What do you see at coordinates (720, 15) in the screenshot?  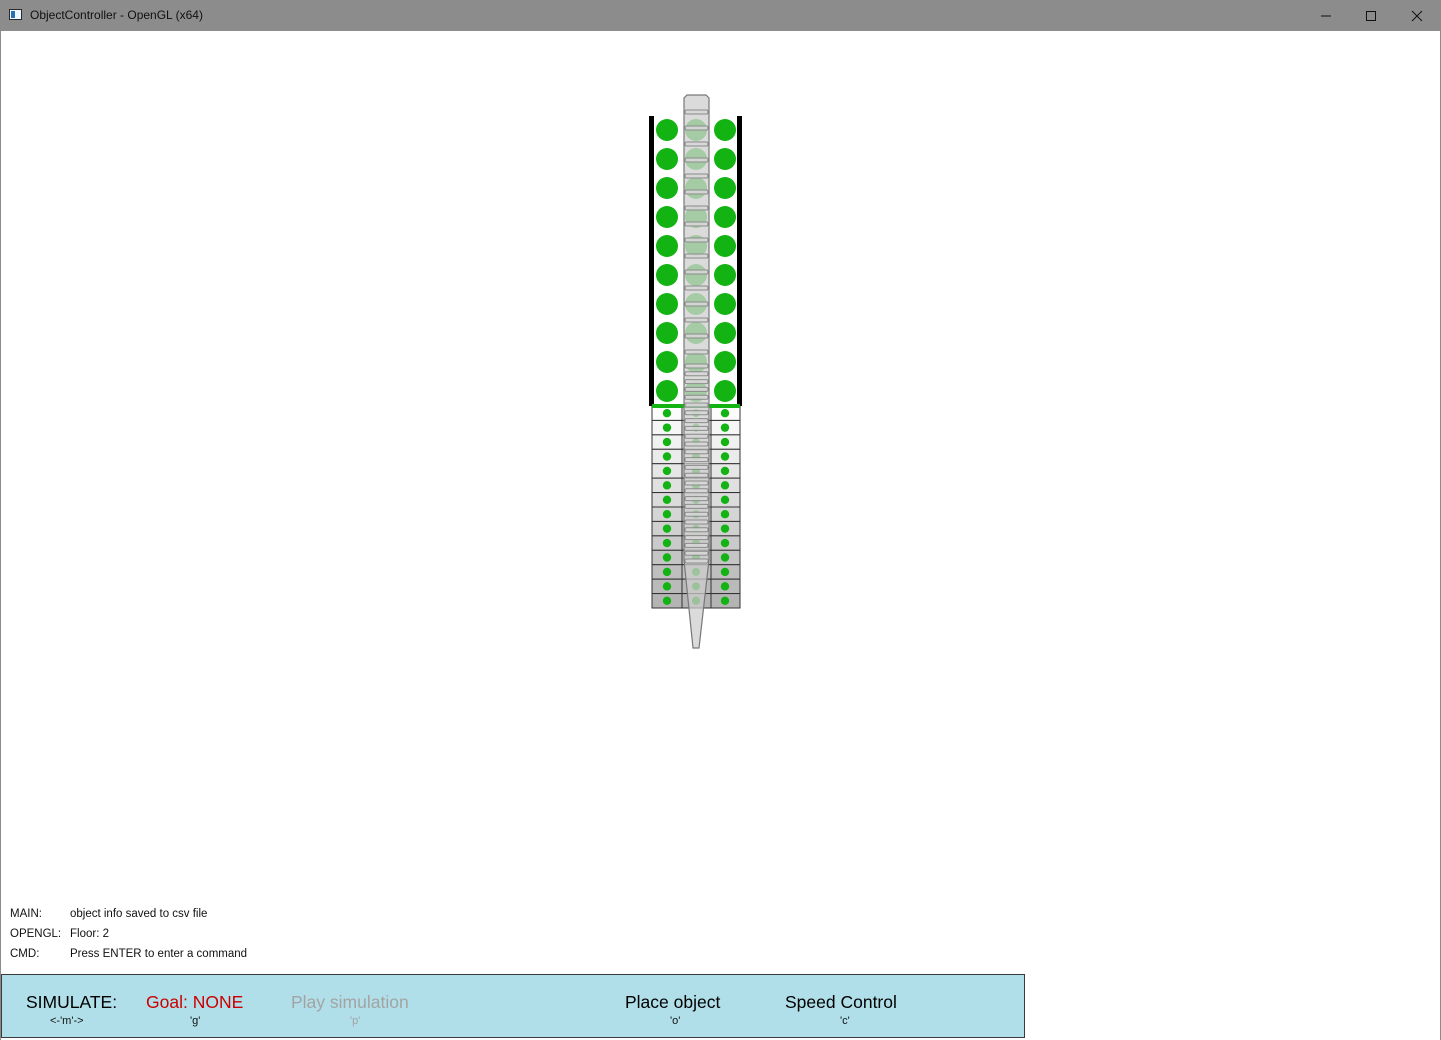 I see `title-bar: ObjectController - OpenGL (x64)` at bounding box center [720, 15].